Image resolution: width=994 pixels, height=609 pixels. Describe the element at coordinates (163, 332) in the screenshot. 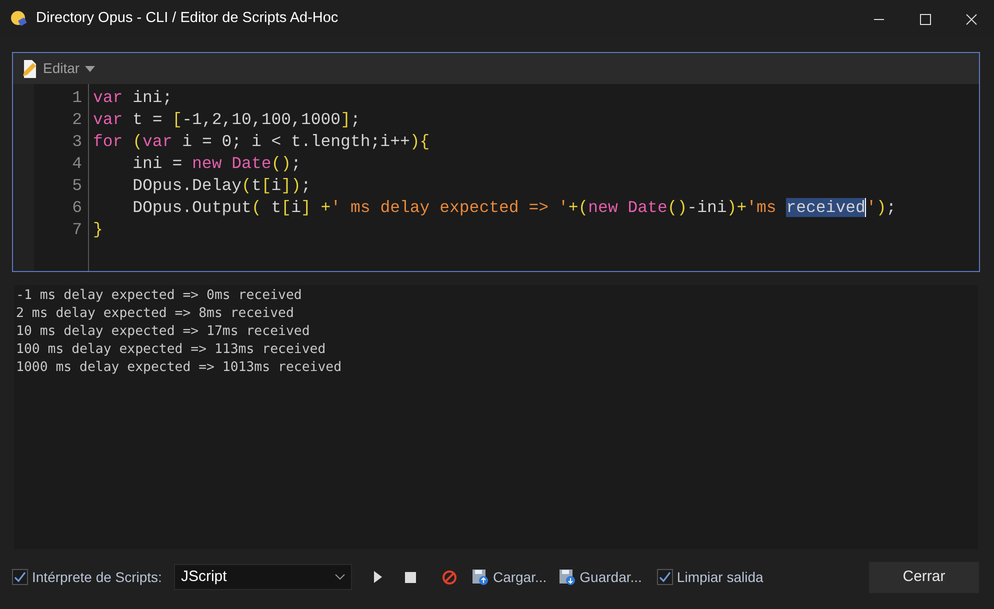

I see `output-line: 10 ms delay expected => 17ms received` at that location.